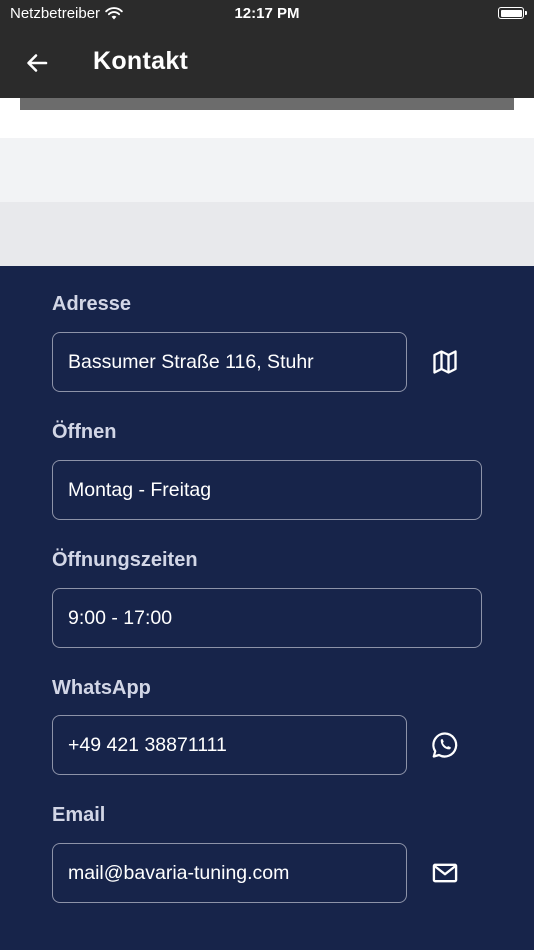 Image resolution: width=534 pixels, height=950 pixels. Describe the element at coordinates (140, 489) in the screenshot. I see `open-days-value: Montag - Freitag` at that location.